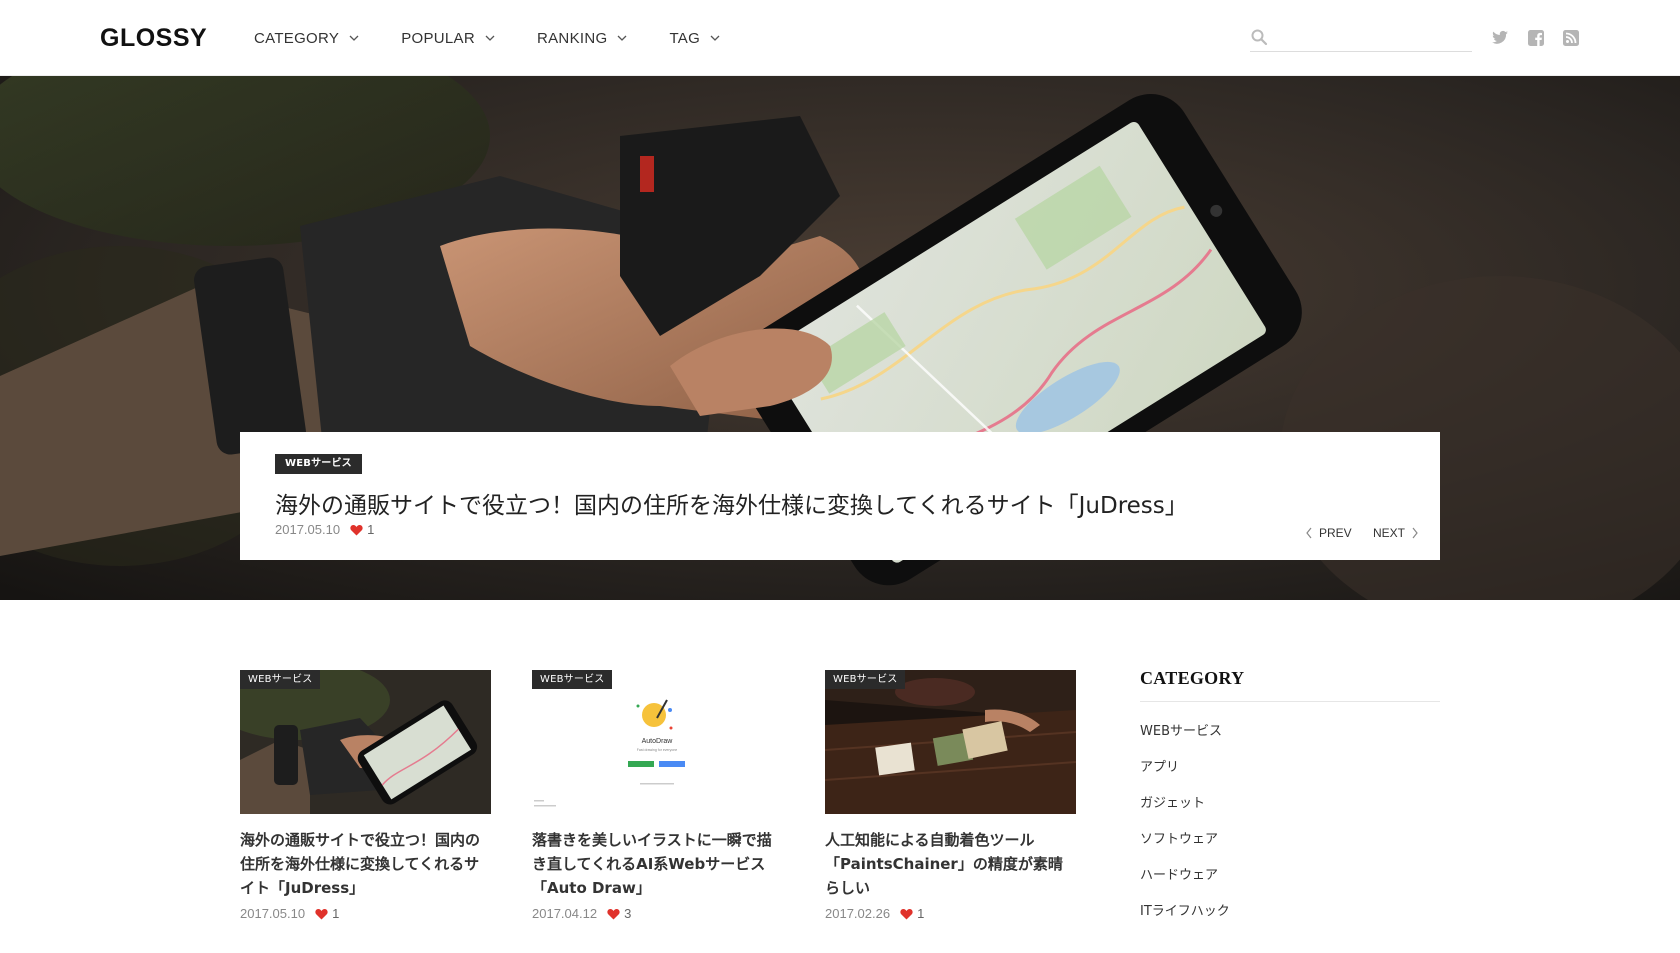 The image size is (1680, 953). I want to click on category-item: ソフトウェア, so click(1290, 840).